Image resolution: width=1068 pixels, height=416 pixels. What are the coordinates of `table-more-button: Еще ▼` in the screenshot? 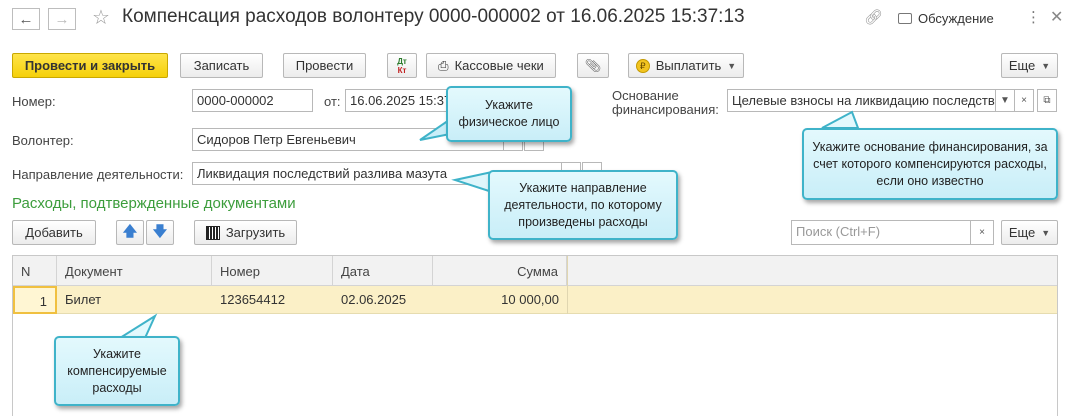 It's located at (1029, 232).